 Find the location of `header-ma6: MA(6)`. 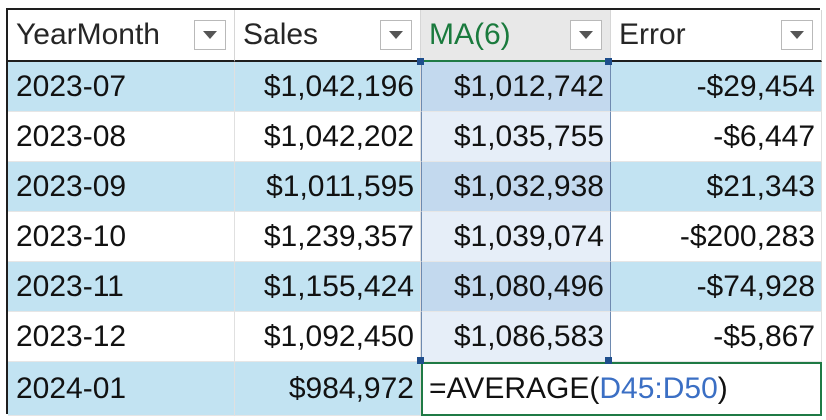

header-ma6: MA(6) is located at coordinates (516, 36).